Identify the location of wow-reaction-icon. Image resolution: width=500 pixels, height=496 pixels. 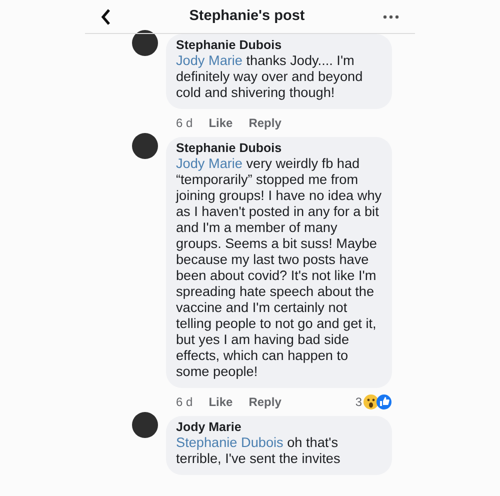
(371, 402).